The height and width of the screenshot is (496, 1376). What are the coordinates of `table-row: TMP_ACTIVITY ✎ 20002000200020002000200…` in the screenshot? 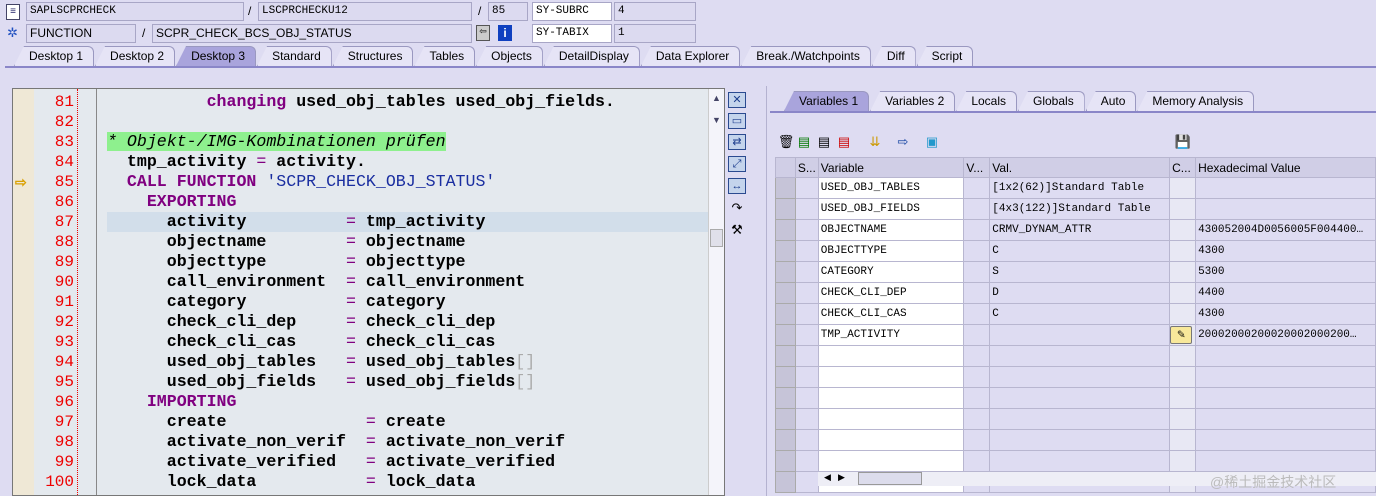 It's located at (1075, 335).